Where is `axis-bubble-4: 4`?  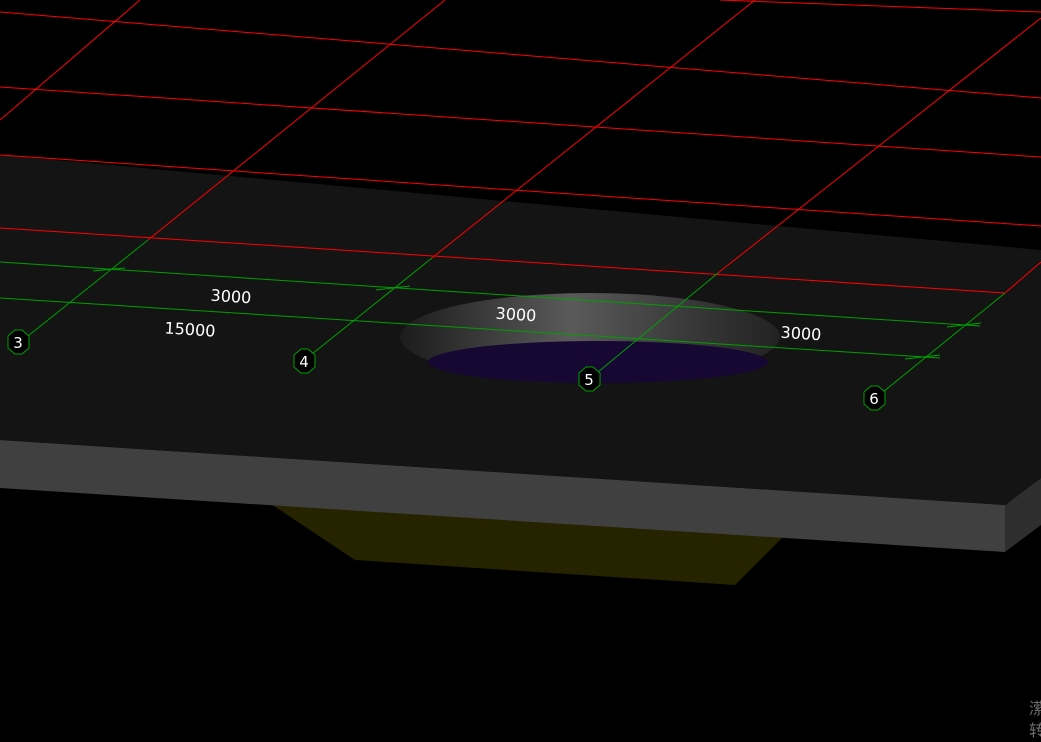 axis-bubble-4: 4 is located at coordinates (304, 361).